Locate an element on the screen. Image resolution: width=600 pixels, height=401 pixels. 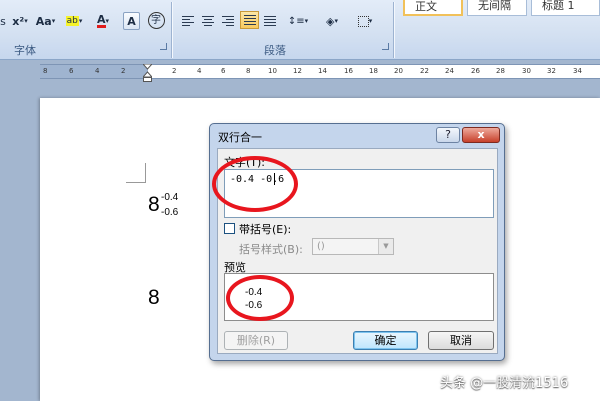
ruler-left-margin is located at coordinates (94, 71).